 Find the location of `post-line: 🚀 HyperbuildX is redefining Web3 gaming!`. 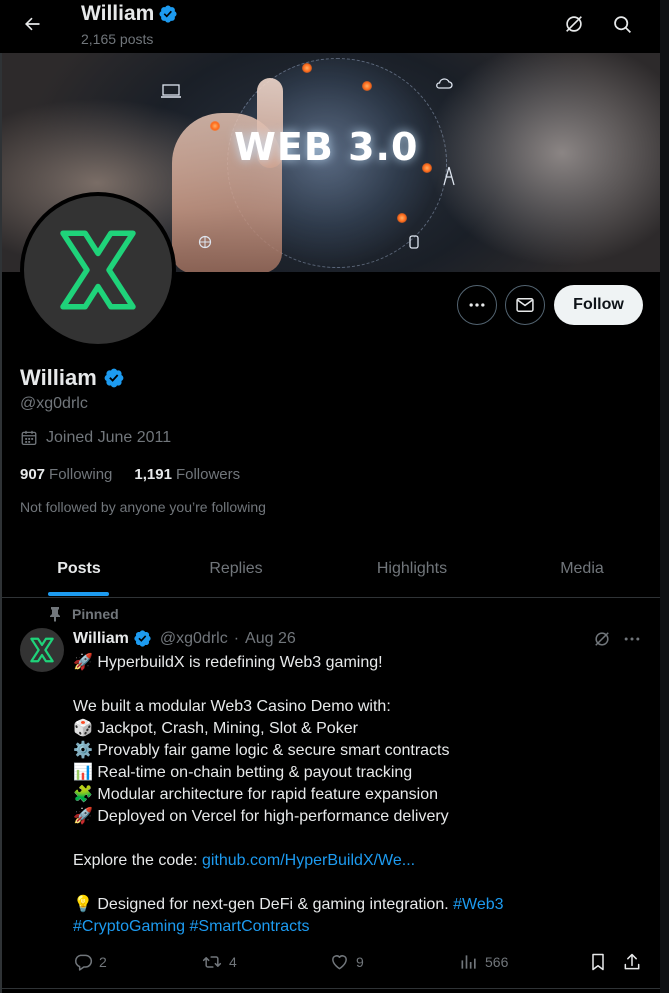

post-line: 🚀 HyperbuildX is redefining Web3 gaming! is located at coordinates (228, 662).